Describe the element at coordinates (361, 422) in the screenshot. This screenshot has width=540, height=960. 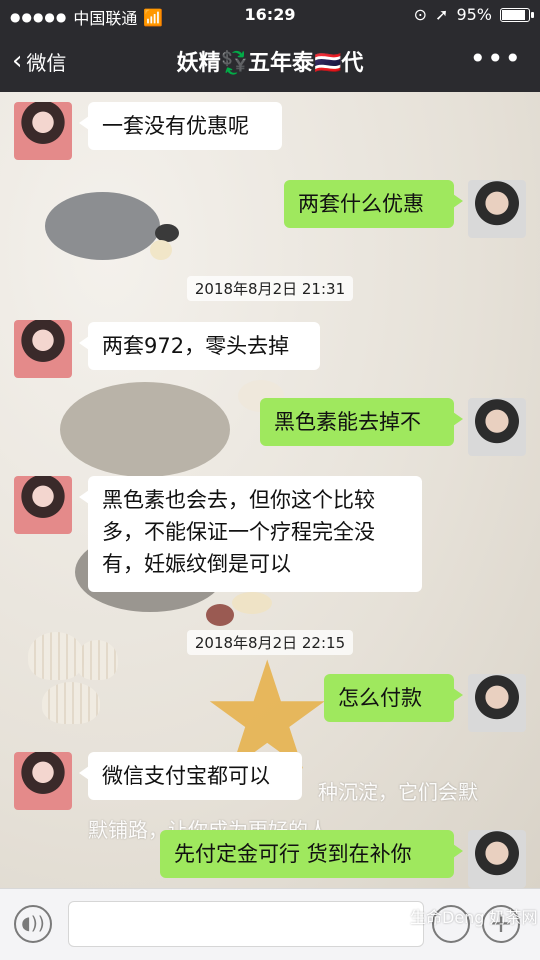
I see `message-bubble-out: 黑色素能去掉不` at that location.